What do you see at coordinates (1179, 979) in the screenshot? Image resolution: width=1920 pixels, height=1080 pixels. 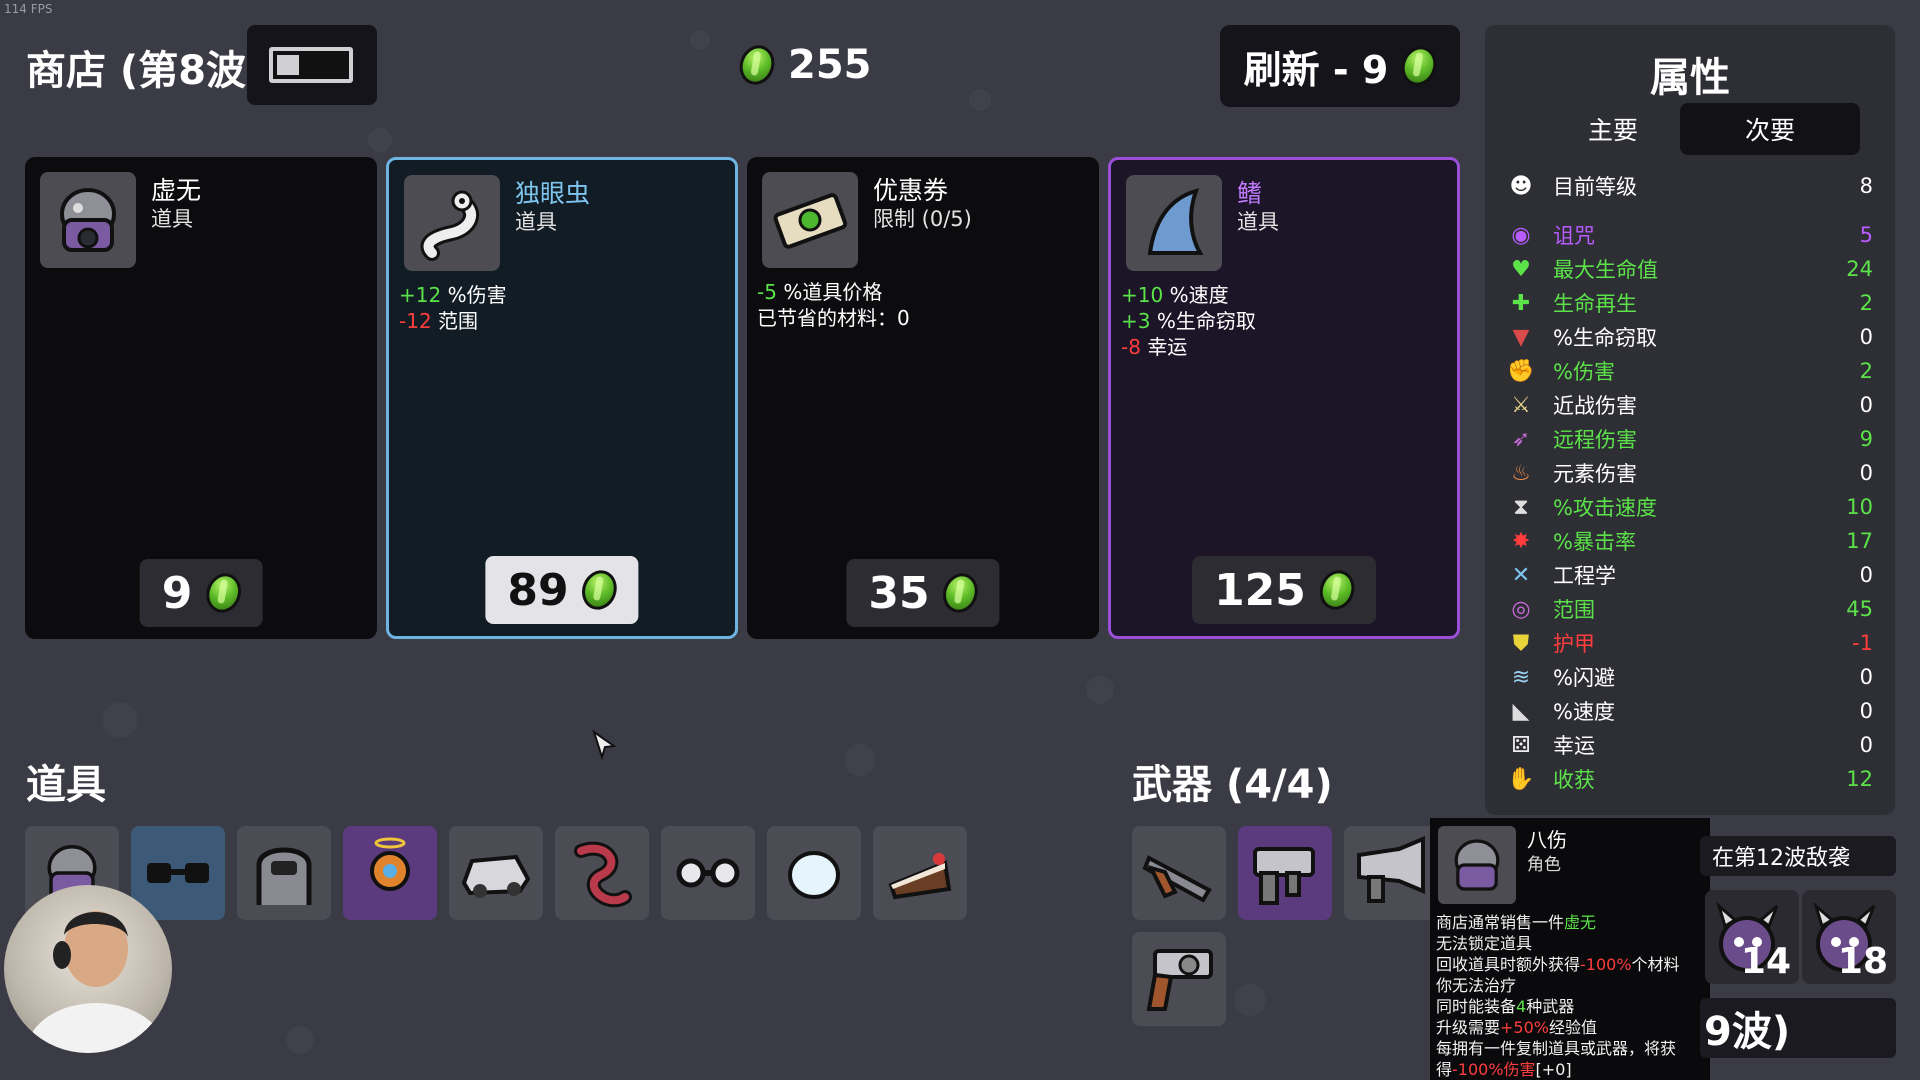 I see `revolver-icon` at bounding box center [1179, 979].